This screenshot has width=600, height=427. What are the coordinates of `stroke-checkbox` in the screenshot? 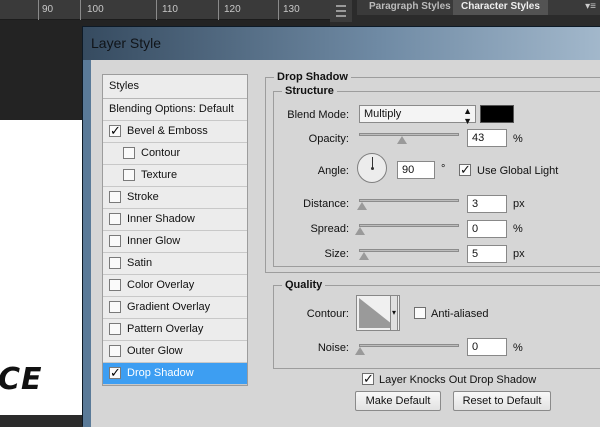 It's located at (115, 197).